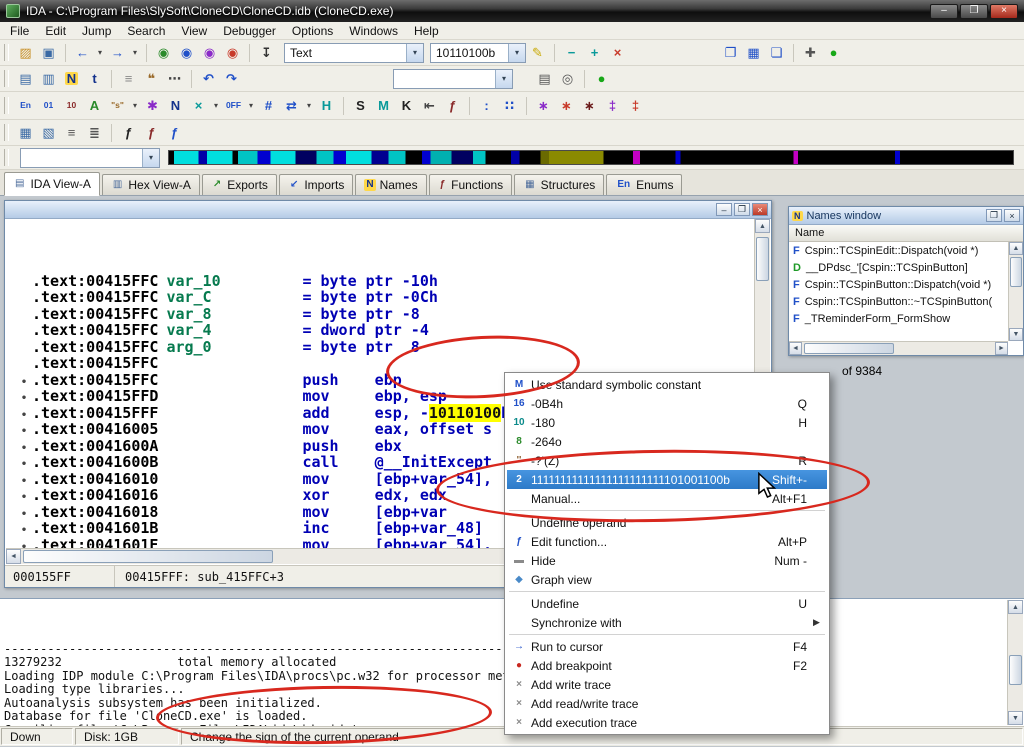  Describe the element at coordinates (385, 314) in the screenshot. I see `disasm-line: .text:00415FFC var_8 = byte ptr -8` at that location.